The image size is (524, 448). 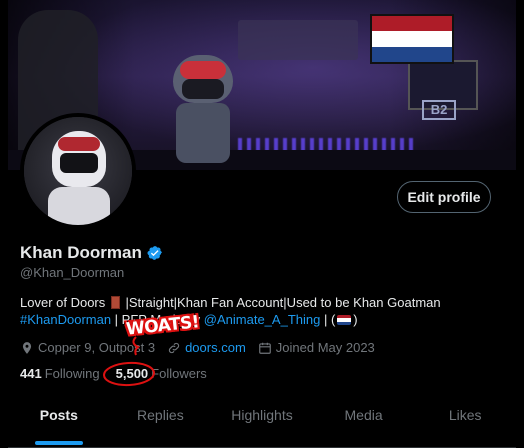 What do you see at coordinates (203, 110) in the screenshot?
I see `banner-character` at bounding box center [203, 110].